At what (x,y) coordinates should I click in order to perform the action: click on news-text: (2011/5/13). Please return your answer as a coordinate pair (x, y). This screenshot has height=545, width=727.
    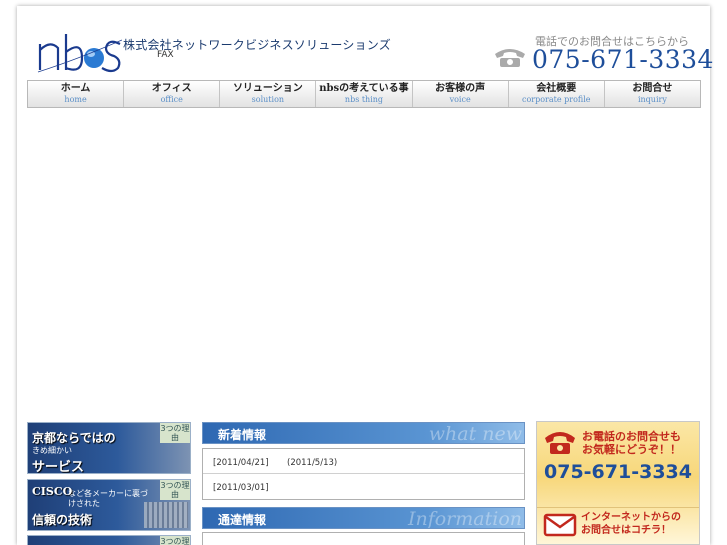
    Looking at the image, I should click on (312, 465).